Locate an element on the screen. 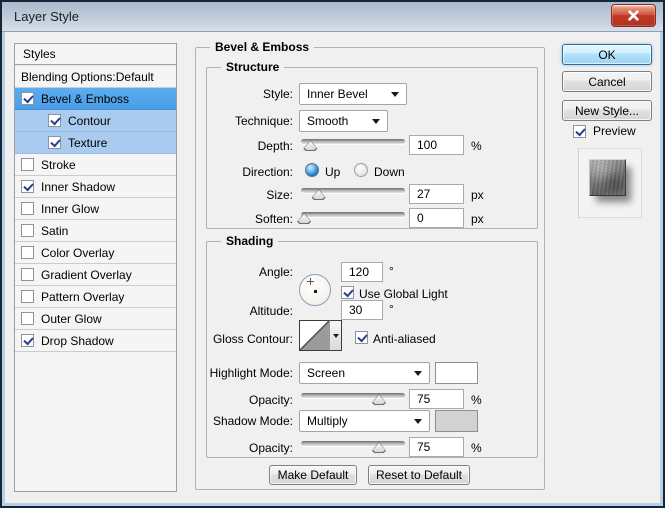 This screenshot has width=665, height=508. sidebar-item-outer-glow: Outer Glow is located at coordinates (95, 319).